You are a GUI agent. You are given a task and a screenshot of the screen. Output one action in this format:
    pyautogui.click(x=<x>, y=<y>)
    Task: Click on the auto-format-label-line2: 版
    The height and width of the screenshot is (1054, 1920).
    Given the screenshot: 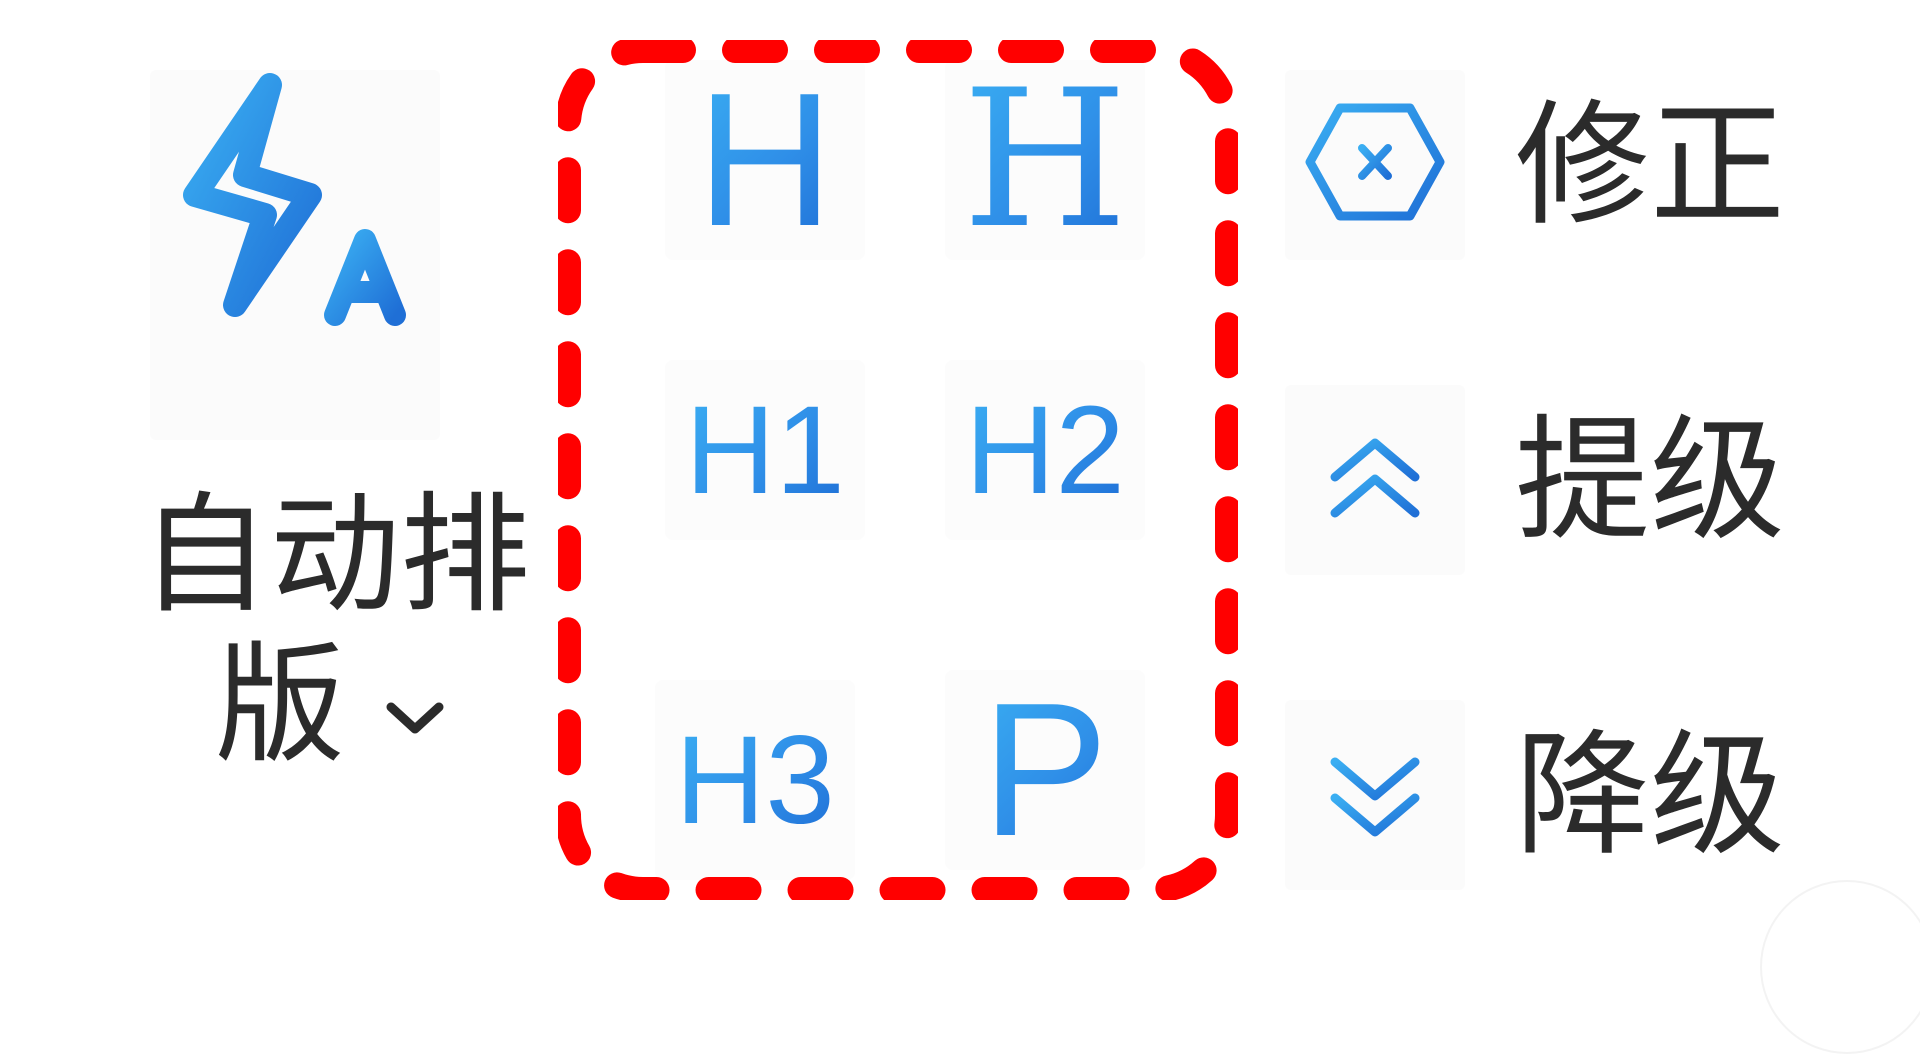 What is the action you would take?
    pyautogui.click(x=280, y=705)
    